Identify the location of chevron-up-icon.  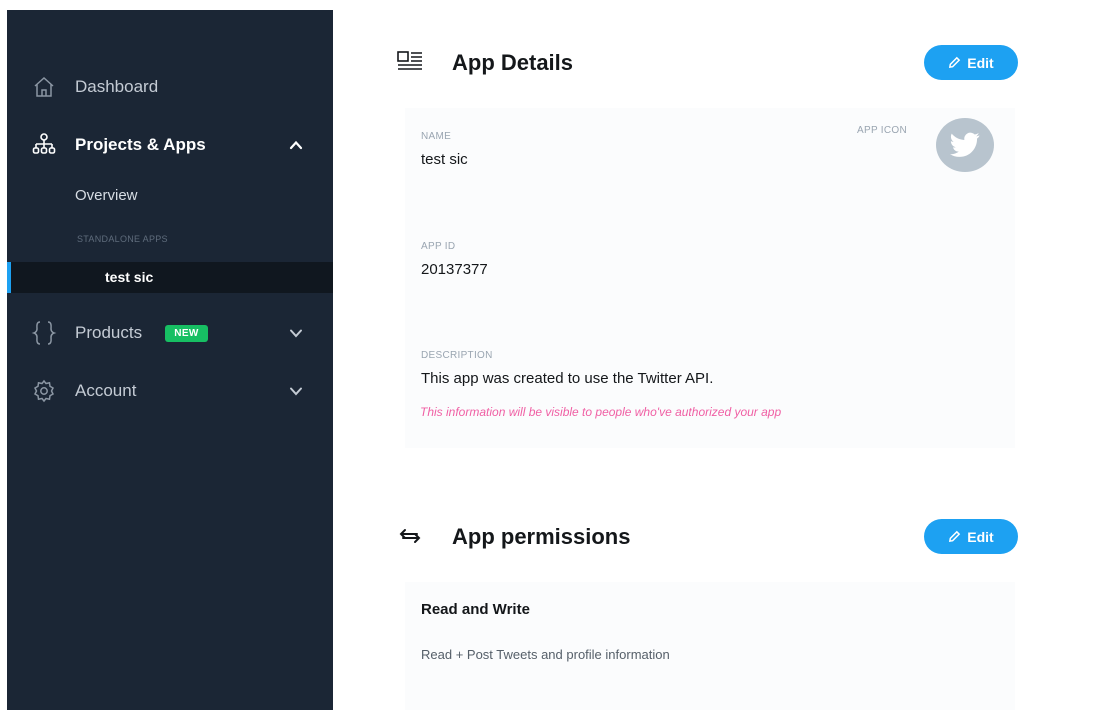
(296, 145).